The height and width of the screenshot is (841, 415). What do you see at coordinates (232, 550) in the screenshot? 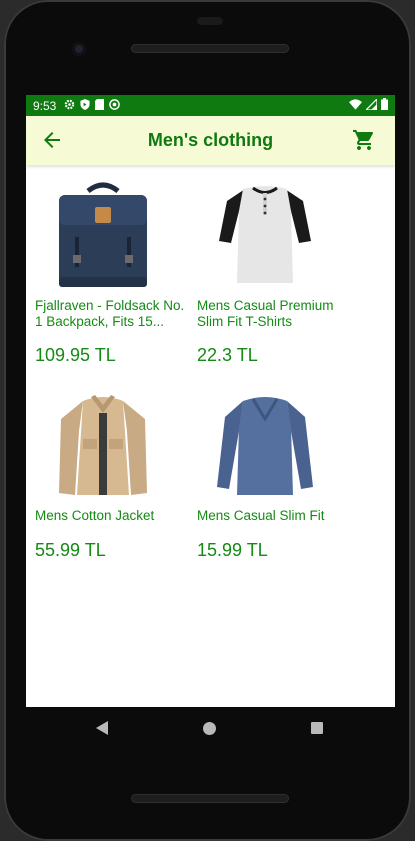
I see `product-price: 15.99 TL` at bounding box center [232, 550].